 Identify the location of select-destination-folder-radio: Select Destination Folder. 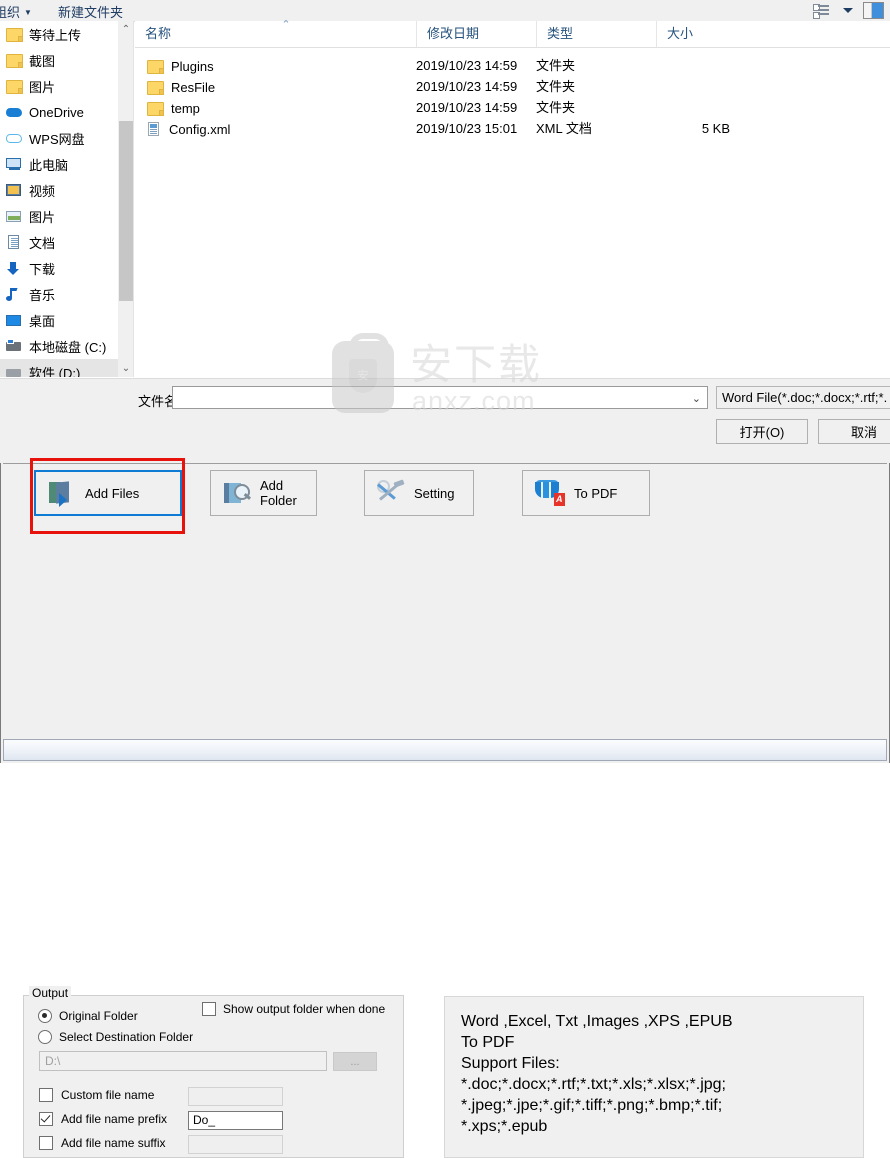
(115, 1037).